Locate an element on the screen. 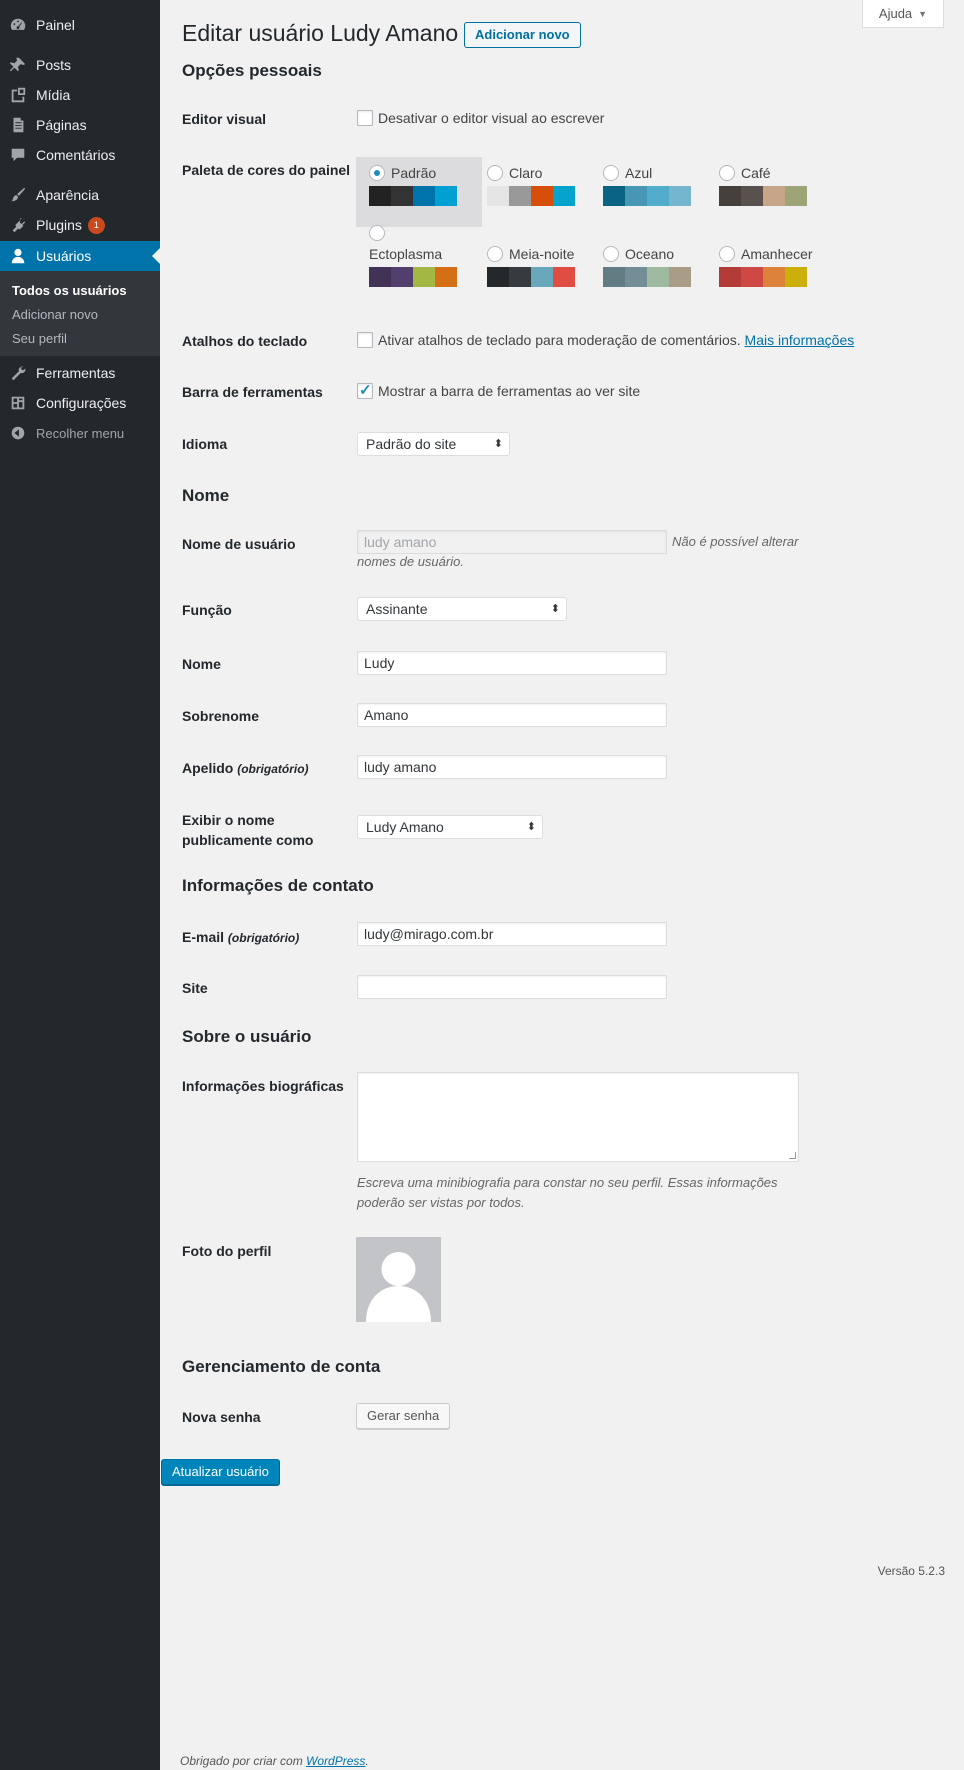 This screenshot has height=1770, width=964. bio-textarea is located at coordinates (578, 1117).